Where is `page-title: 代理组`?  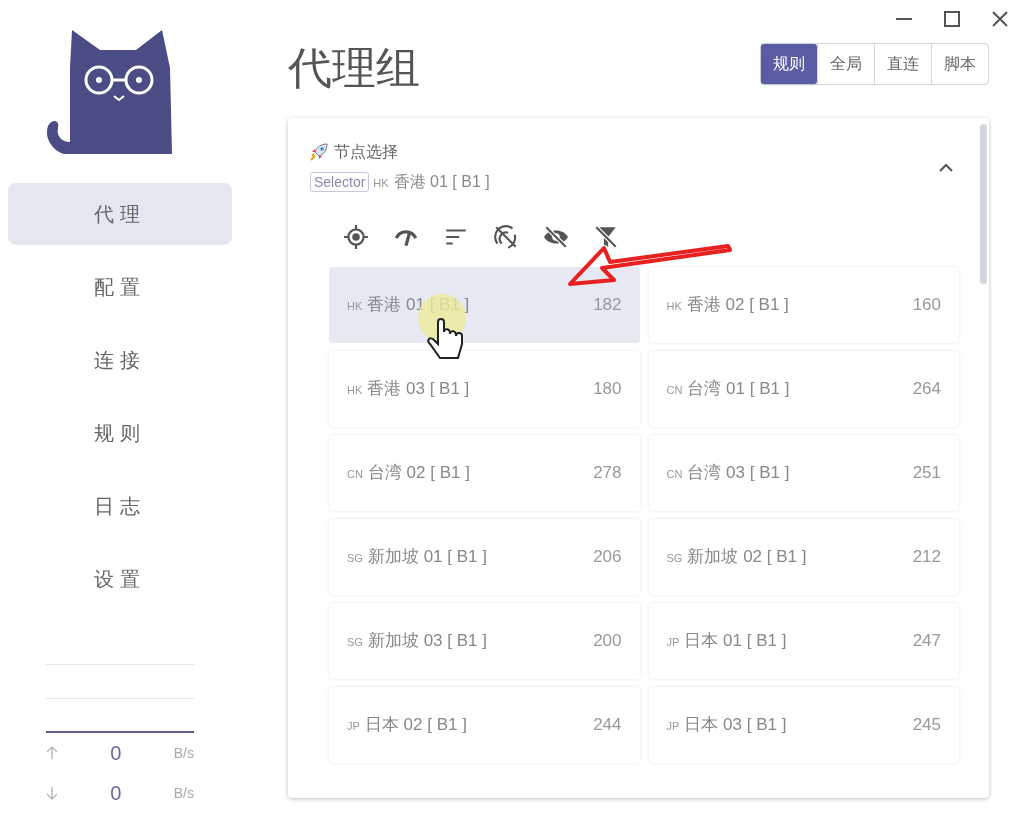
page-title: 代理组 is located at coordinates (354, 68).